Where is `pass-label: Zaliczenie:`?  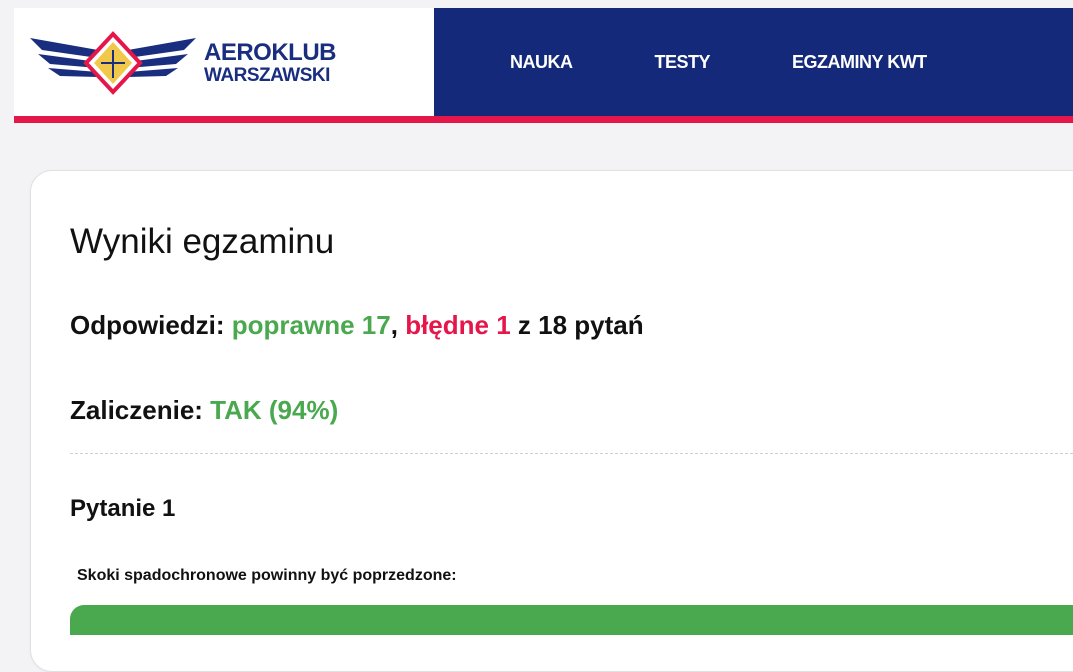 pass-label: Zaliczenie: is located at coordinates (136, 410).